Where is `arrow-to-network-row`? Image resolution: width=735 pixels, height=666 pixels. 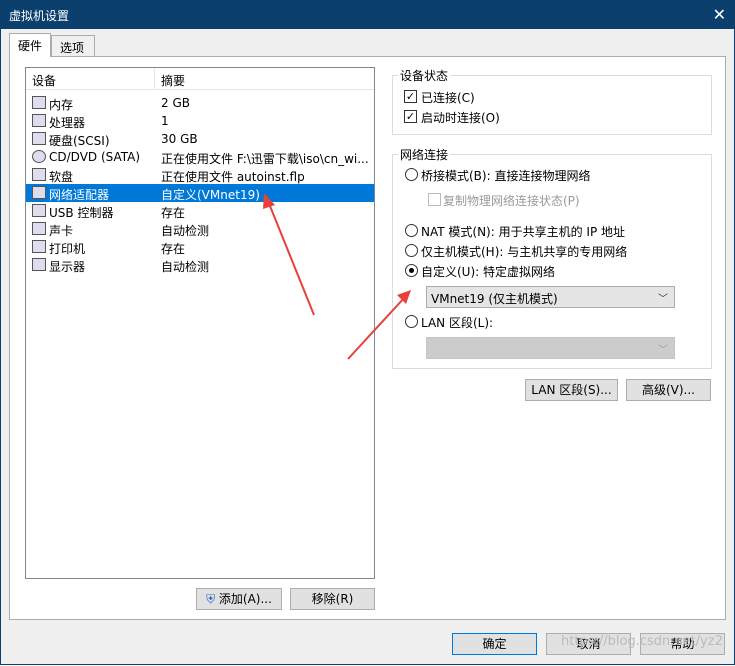
arrow-to-network-row is located at coordinates (291, 258).